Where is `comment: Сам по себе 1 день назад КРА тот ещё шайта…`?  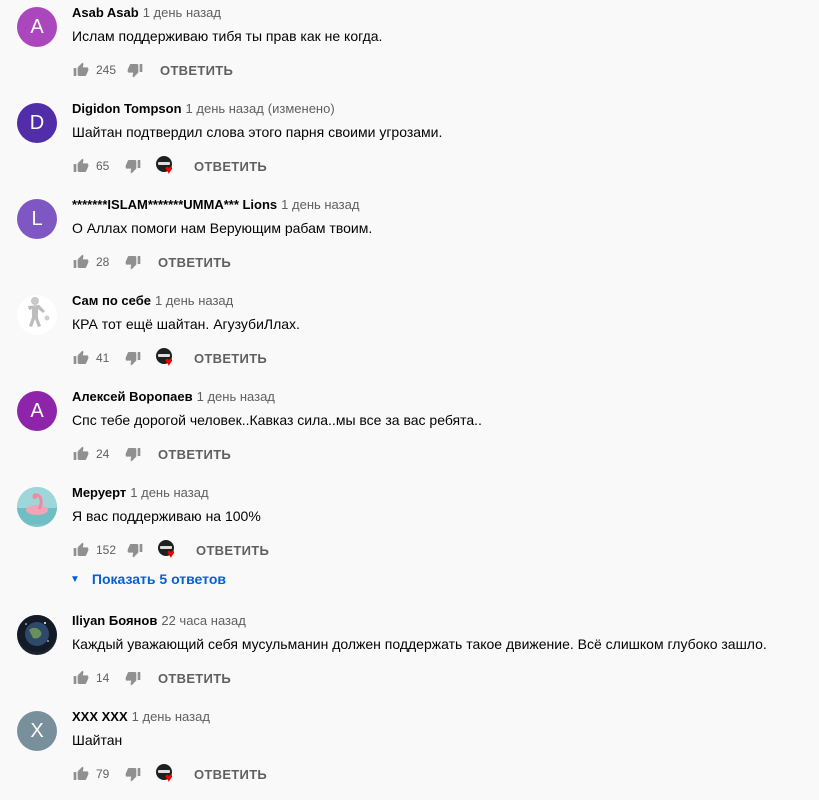
comment: Сам по себе 1 день назад КРА тот ещё шайта… is located at coordinates (409, 336).